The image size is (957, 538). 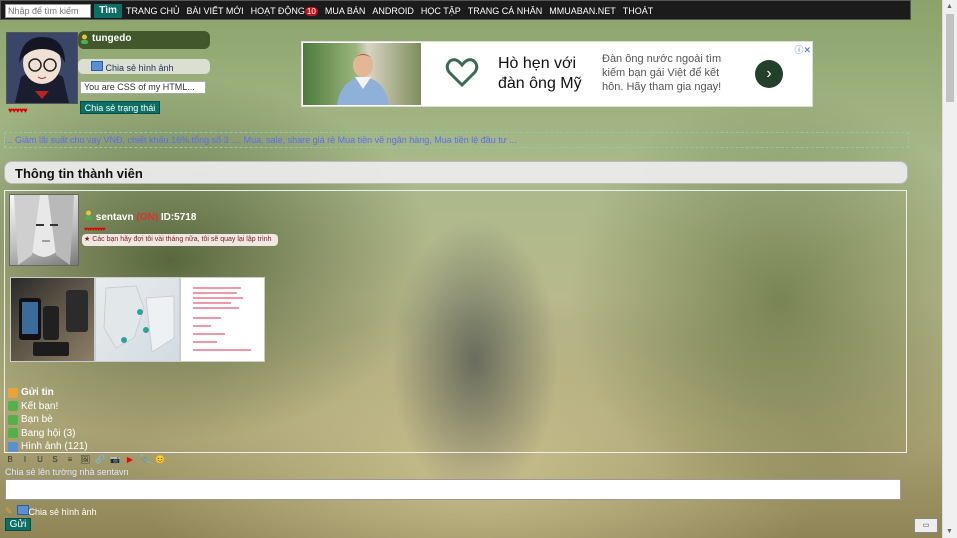 I want to click on scroll-up-icon: ▲, so click(x=949, y=6).